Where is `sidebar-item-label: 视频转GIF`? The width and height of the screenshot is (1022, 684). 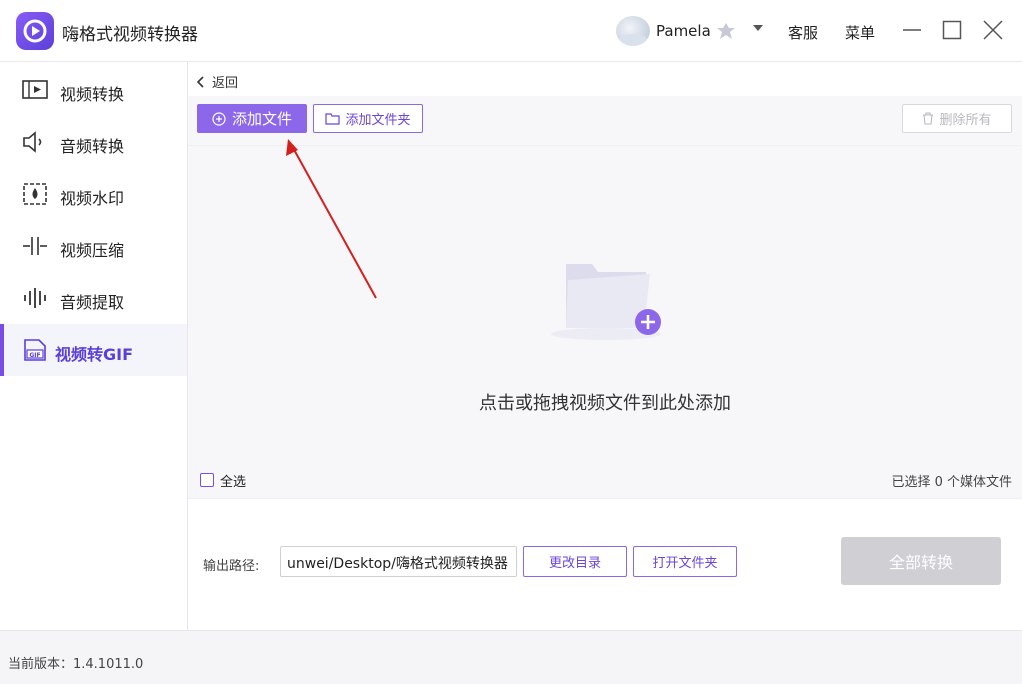
sidebar-item-label: 视频转GIF is located at coordinates (94, 354).